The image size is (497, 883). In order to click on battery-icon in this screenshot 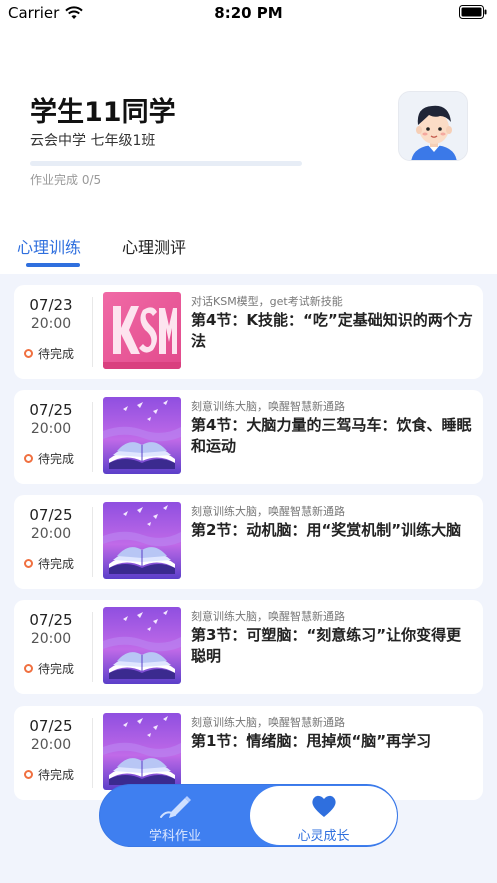, I will do `click(473, 12)`.